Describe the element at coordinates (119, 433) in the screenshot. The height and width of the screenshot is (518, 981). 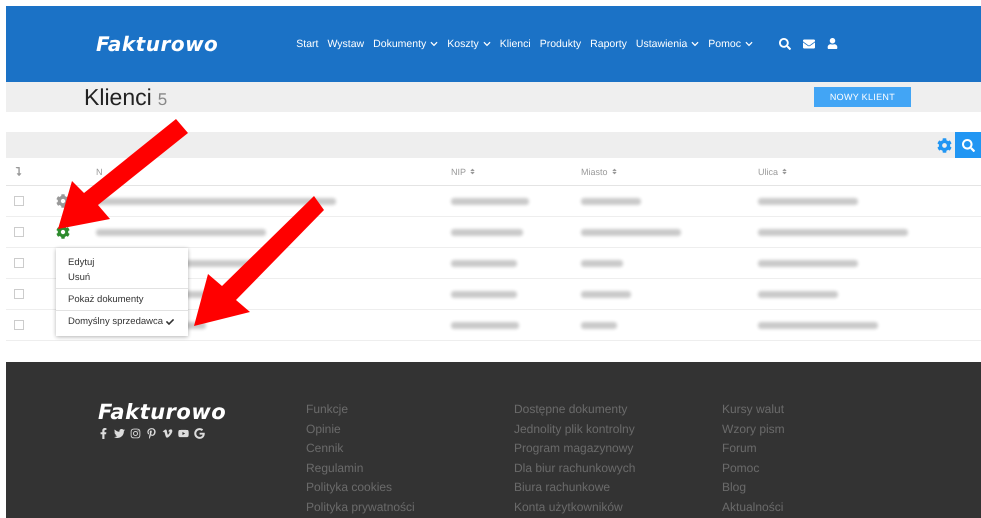
I see `twitter-icon` at that location.